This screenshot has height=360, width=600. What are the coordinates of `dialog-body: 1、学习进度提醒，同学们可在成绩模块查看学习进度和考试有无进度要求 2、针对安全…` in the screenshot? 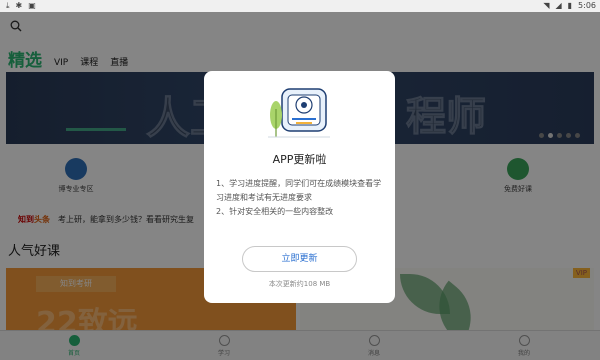 It's located at (301, 198).